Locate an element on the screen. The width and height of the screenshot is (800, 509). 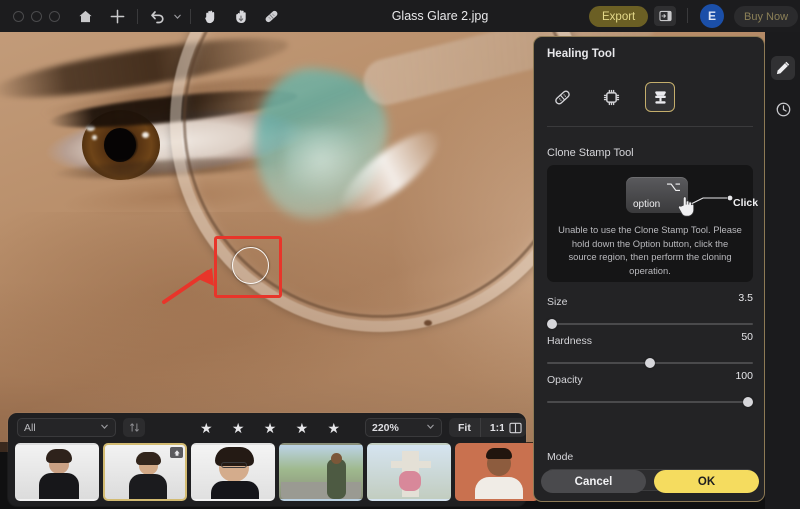
cancel-button: Cancel is located at coordinates (593, 481).